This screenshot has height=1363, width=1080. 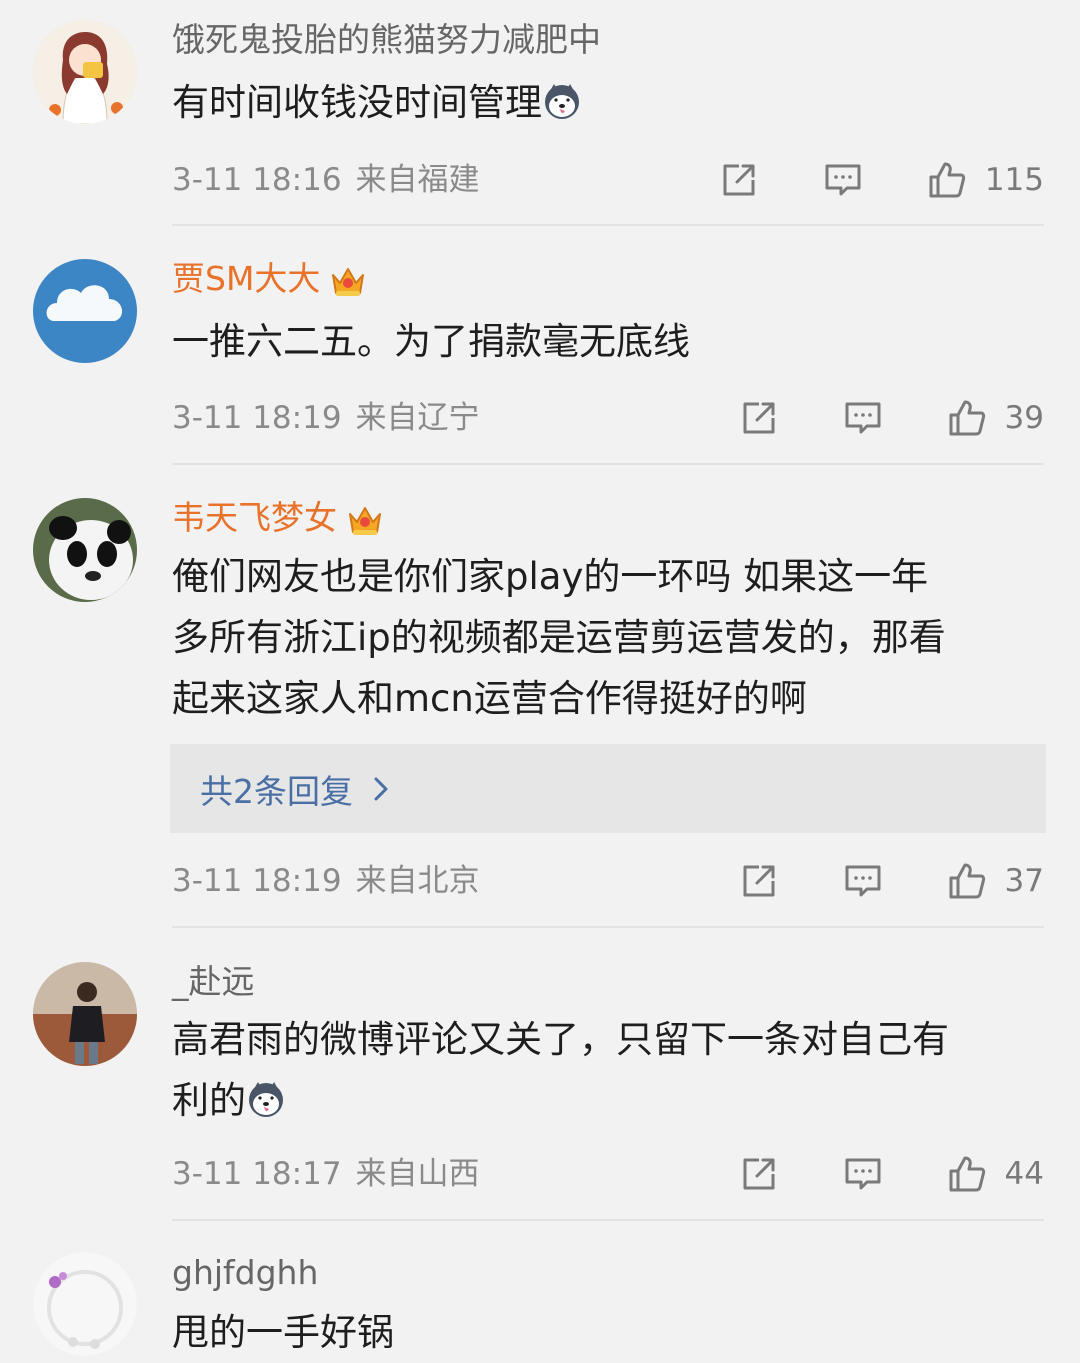 What do you see at coordinates (213, 982) in the screenshot?
I see `username: _赴远` at bounding box center [213, 982].